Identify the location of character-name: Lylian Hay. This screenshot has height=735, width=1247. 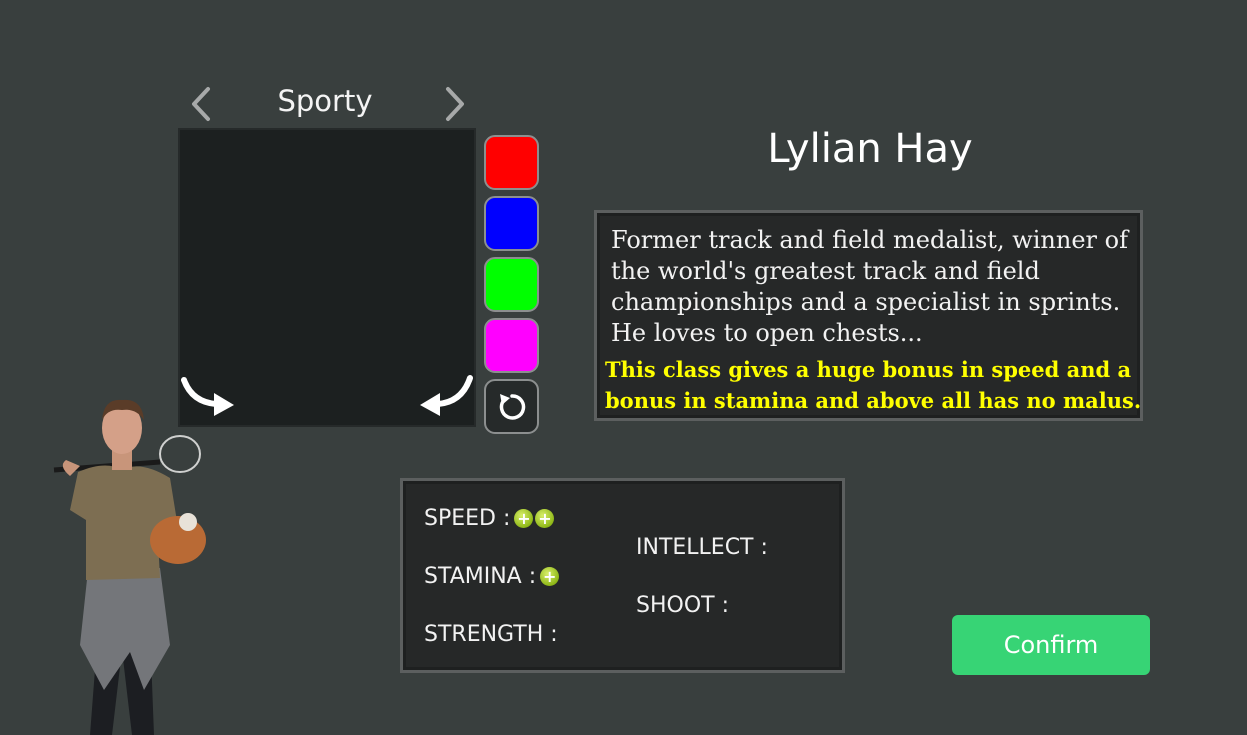
(870, 149).